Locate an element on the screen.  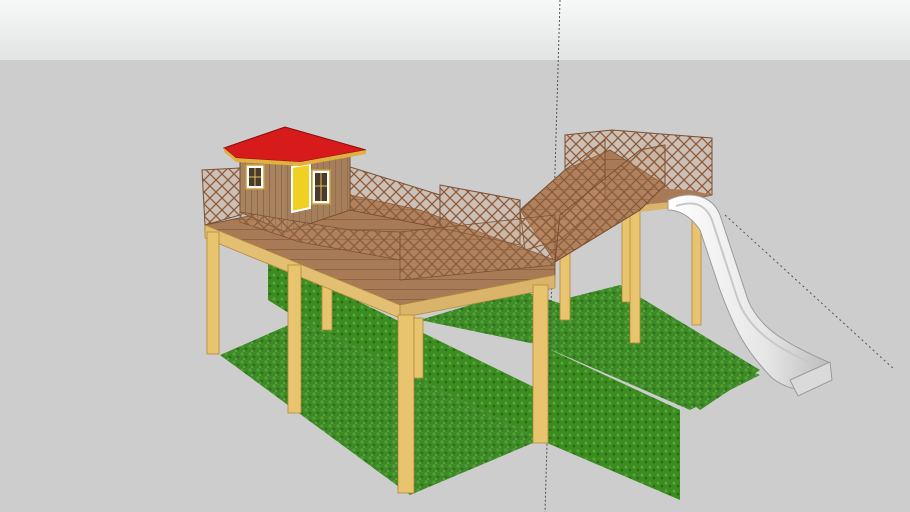
sky-backdrop is located at coordinates (455, 30).